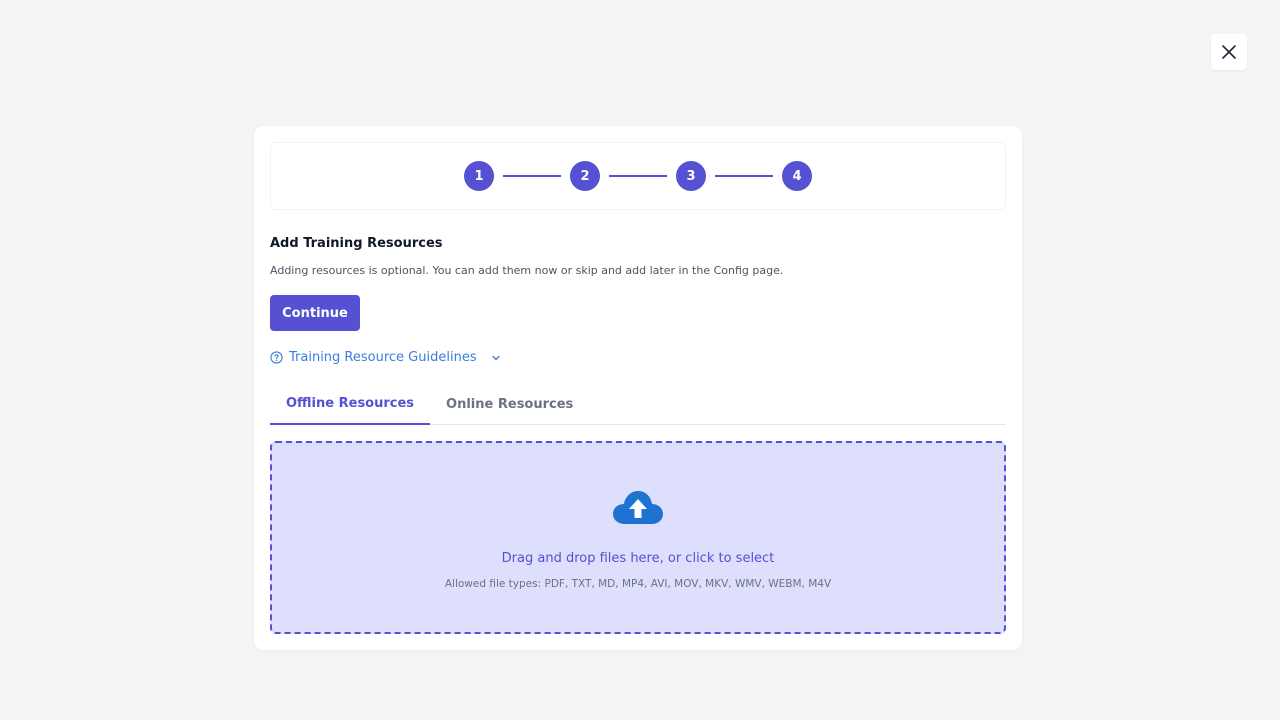 The image size is (1280, 720). I want to click on chevron-down-icon, so click(495, 357).